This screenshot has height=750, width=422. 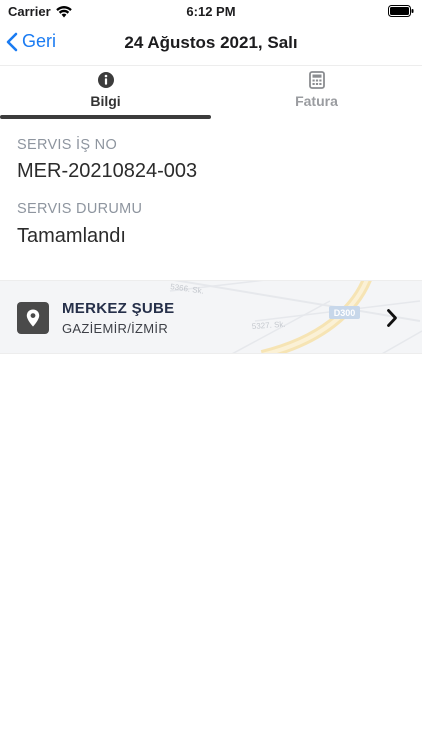 What do you see at coordinates (316, 101) in the screenshot?
I see `tab-fatura-label: Fatura` at bounding box center [316, 101].